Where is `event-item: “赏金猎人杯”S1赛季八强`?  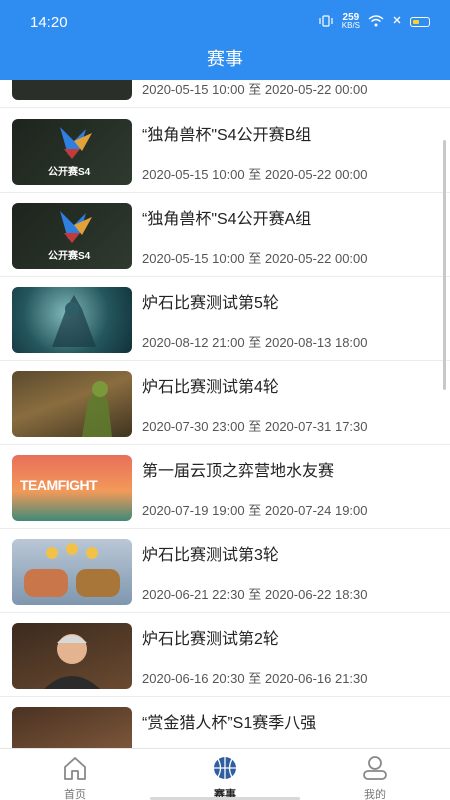
event-item: “赏金猎人杯”S1赛季八强 is located at coordinates (225, 722).